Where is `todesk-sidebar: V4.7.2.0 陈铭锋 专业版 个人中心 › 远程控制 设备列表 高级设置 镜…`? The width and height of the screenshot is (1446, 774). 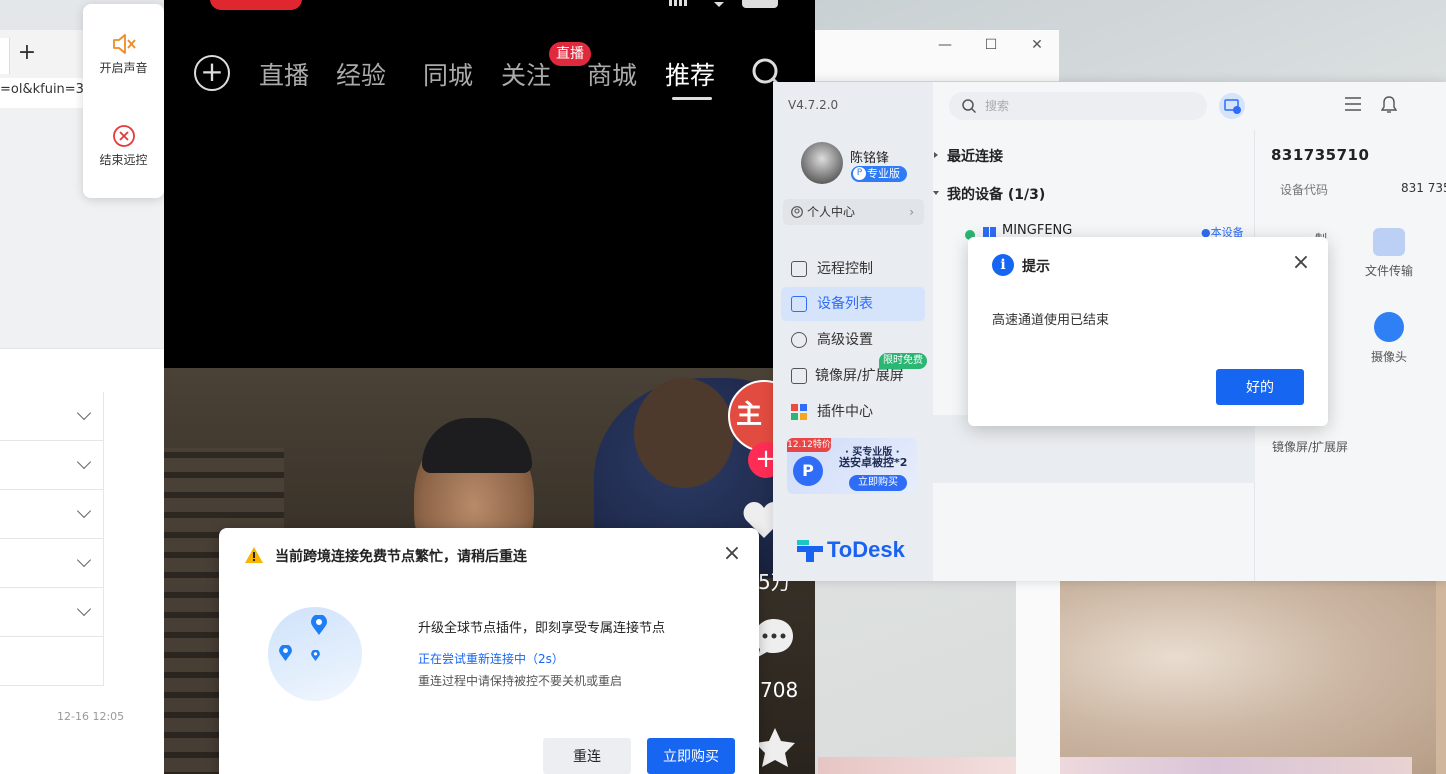 todesk-sidebar: V4.7.2.0 陈铭锋 专业版 个人中心 › 远程控制 设备列表 高级设置 镜… is located at coordinates (853, 331).